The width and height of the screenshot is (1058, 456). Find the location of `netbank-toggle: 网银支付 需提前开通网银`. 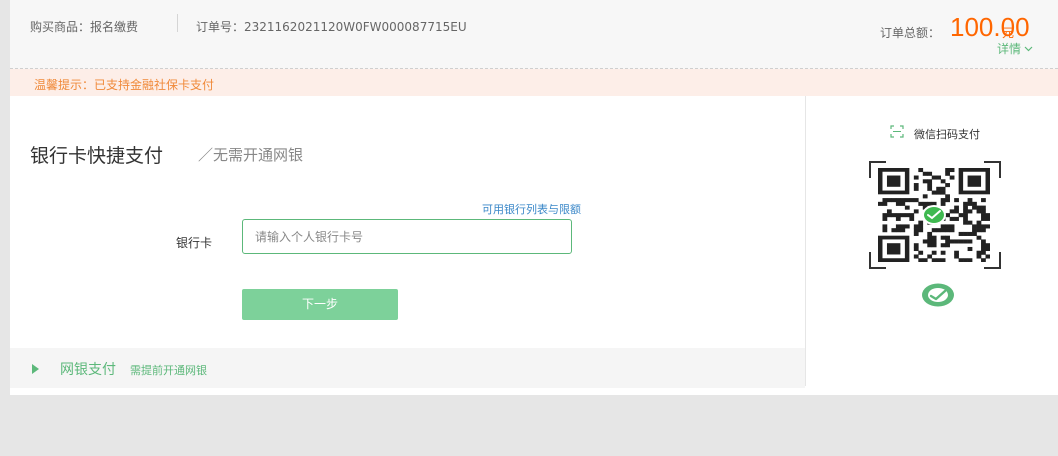

netbank-toggle: 网银支付 需提前开通网银 is located at coordinates (407, 368).